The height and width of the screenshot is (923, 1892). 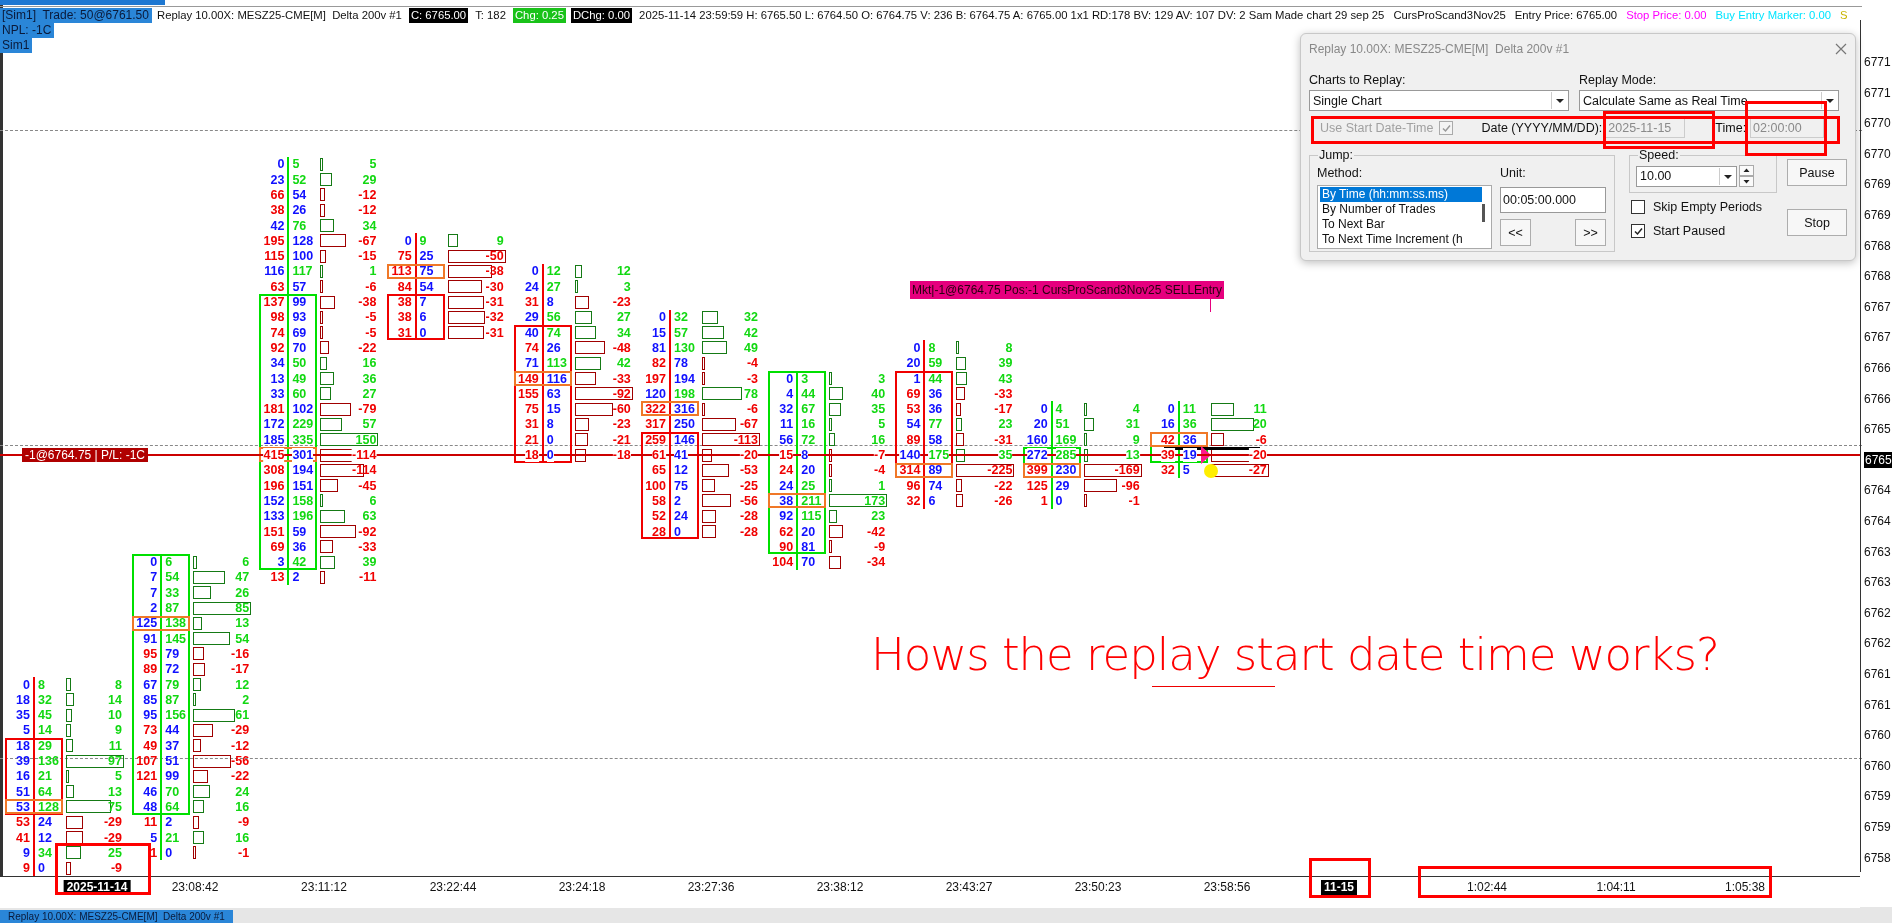 What do you see at coordinates (913, 439) in the screenshot?
I see `bid-volume: 89` at bounding box center [913, 439].